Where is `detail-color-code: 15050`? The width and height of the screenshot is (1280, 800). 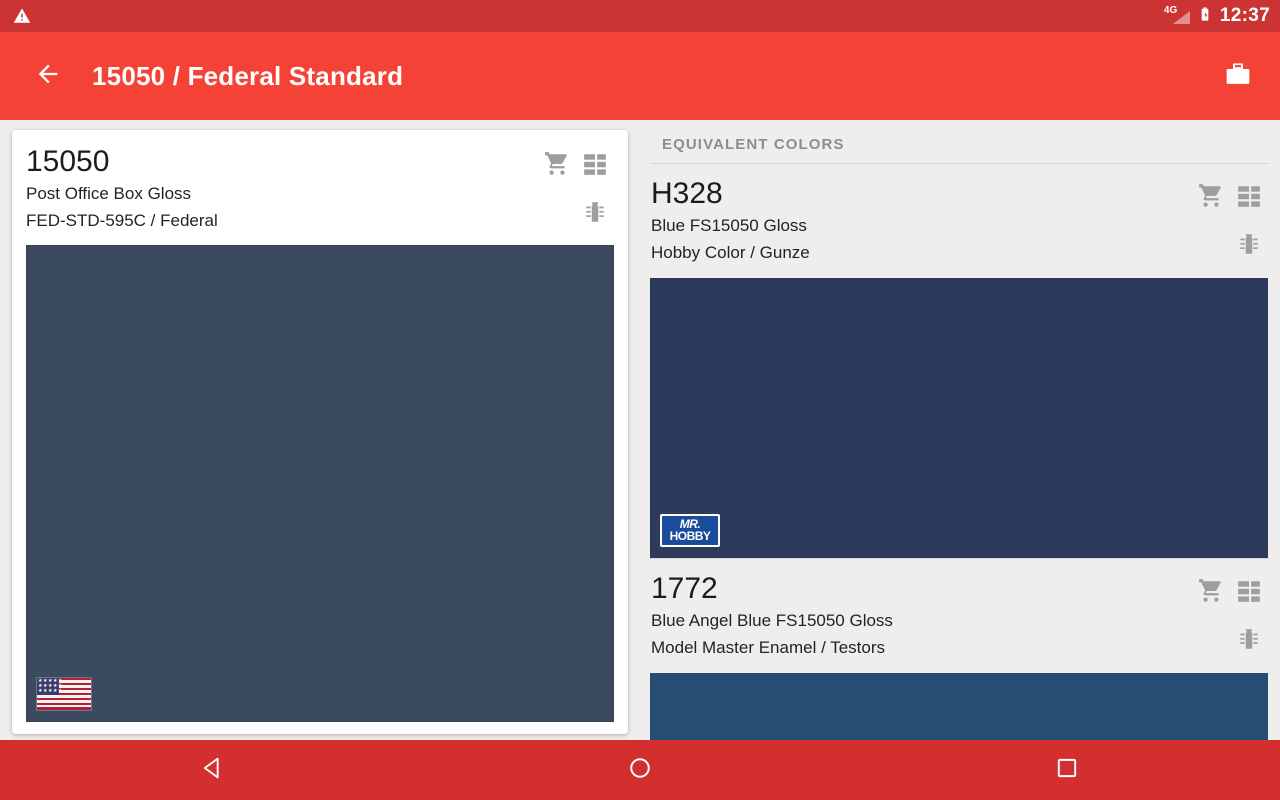 detail-color-code: 15050 is located at coordinates (68, 161).